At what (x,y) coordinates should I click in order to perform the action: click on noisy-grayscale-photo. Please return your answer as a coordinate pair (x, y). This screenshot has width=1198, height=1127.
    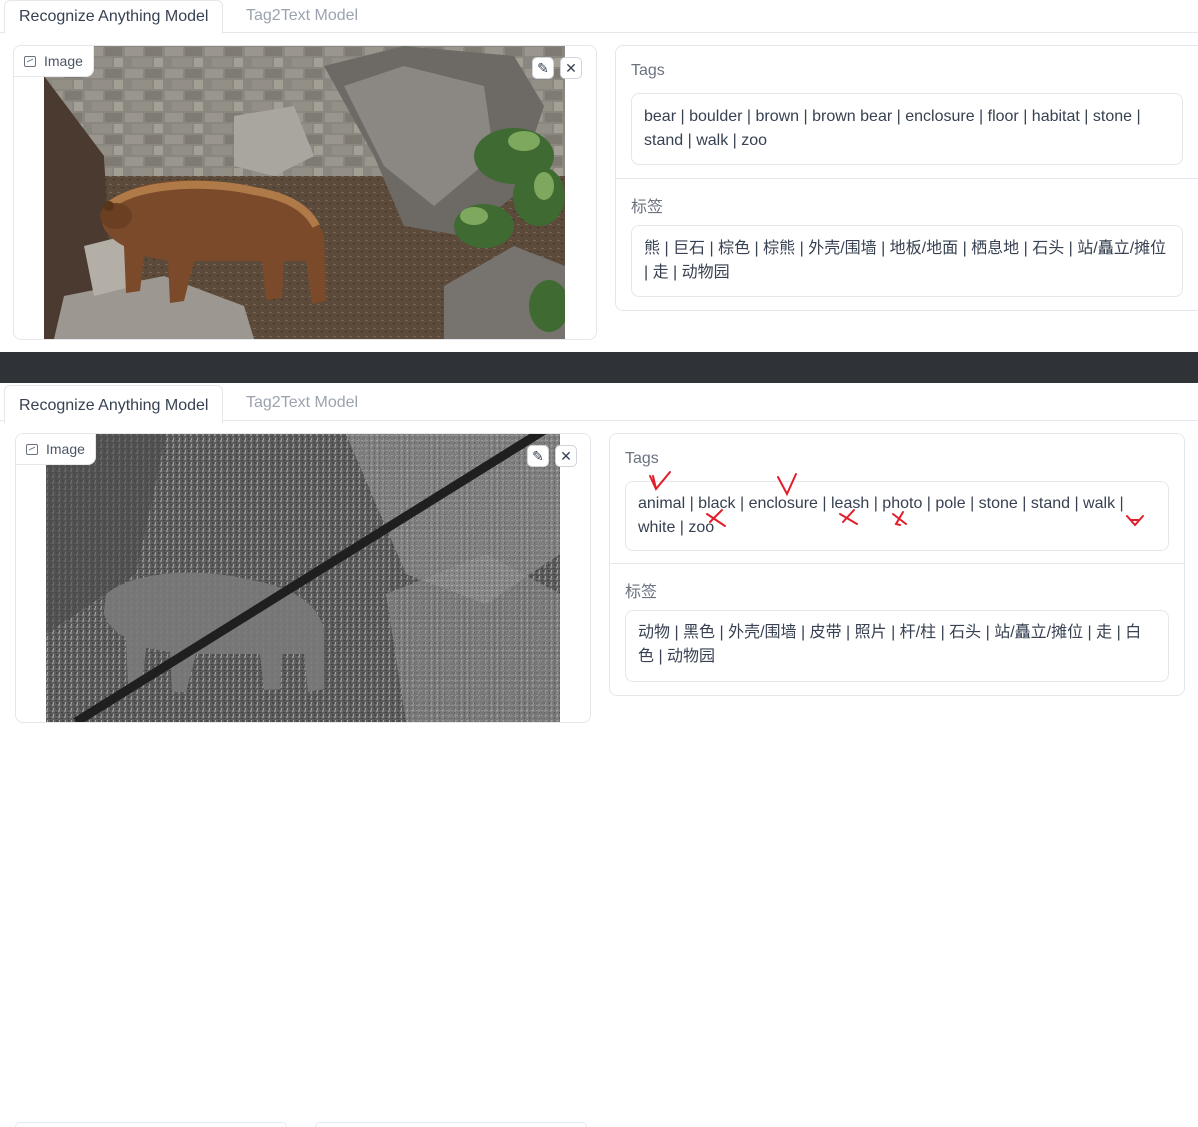
    Looking at the image, I should click on (303, 578).